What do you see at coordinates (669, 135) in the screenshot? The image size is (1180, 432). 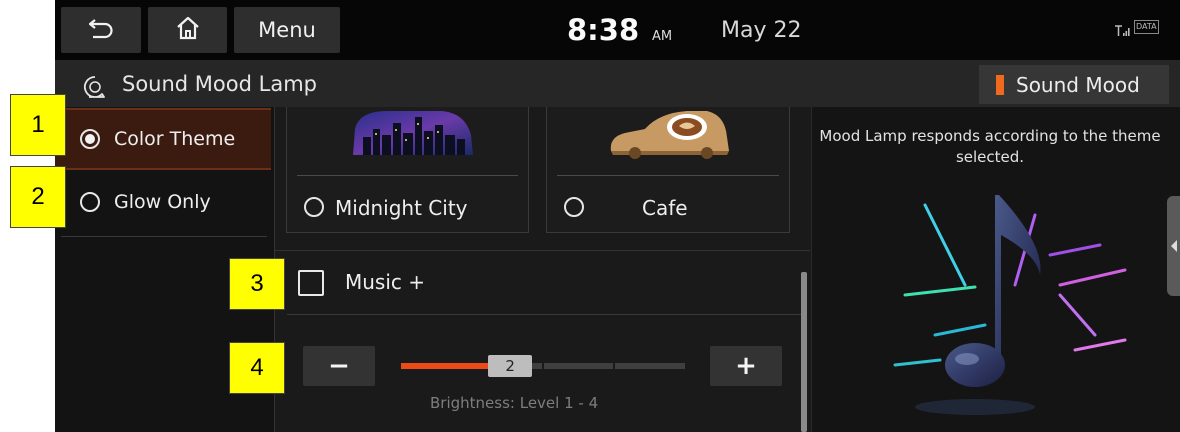 I see `cafe-image` at bounding box center [669, 135].